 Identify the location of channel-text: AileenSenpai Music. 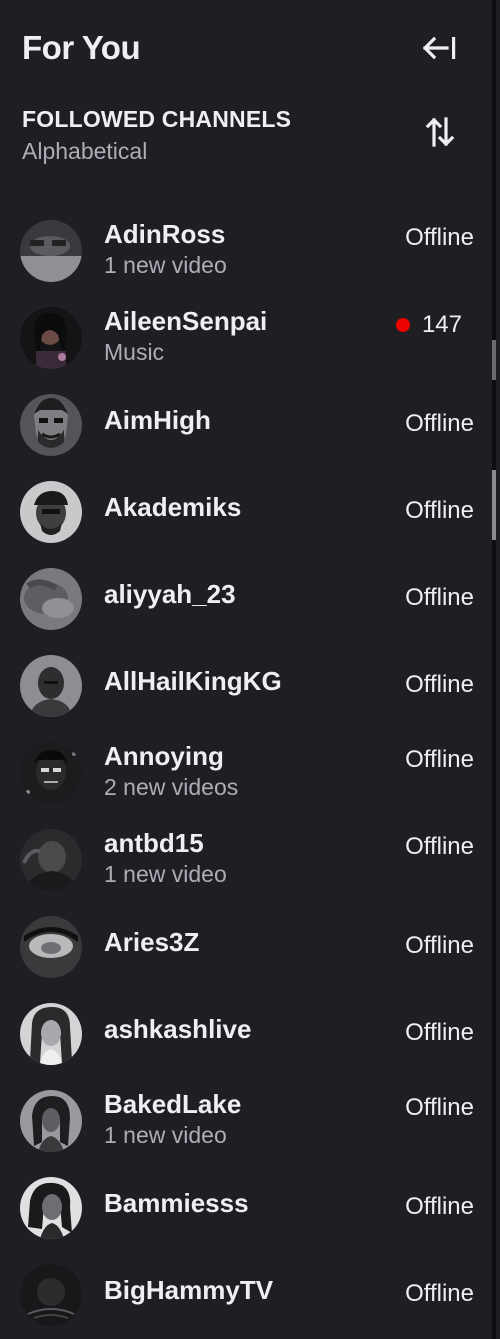
(185, 336).